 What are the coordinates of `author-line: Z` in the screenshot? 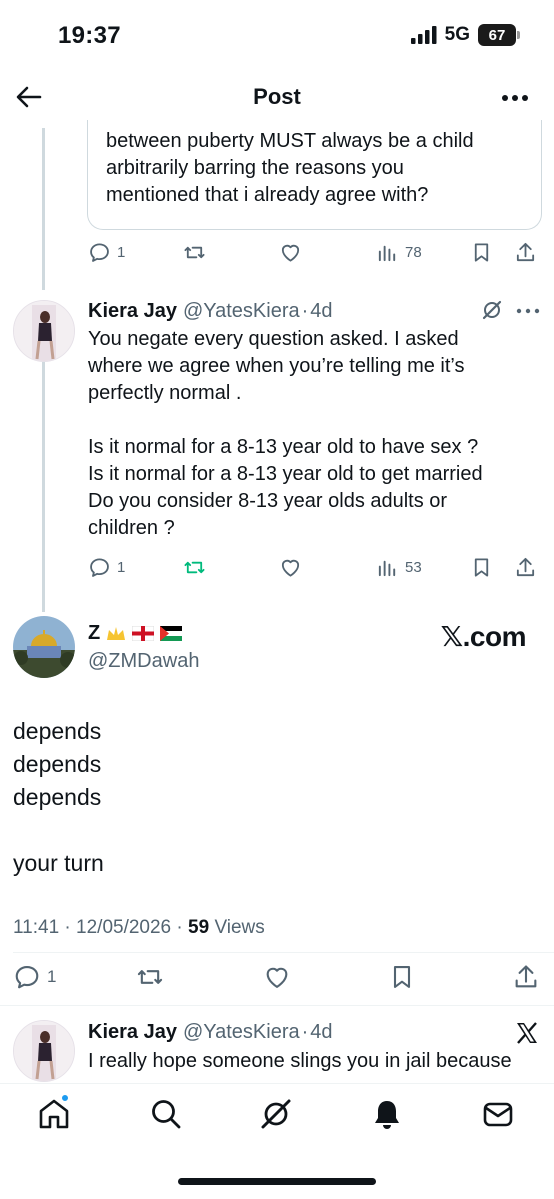 It's located at (135, 633).